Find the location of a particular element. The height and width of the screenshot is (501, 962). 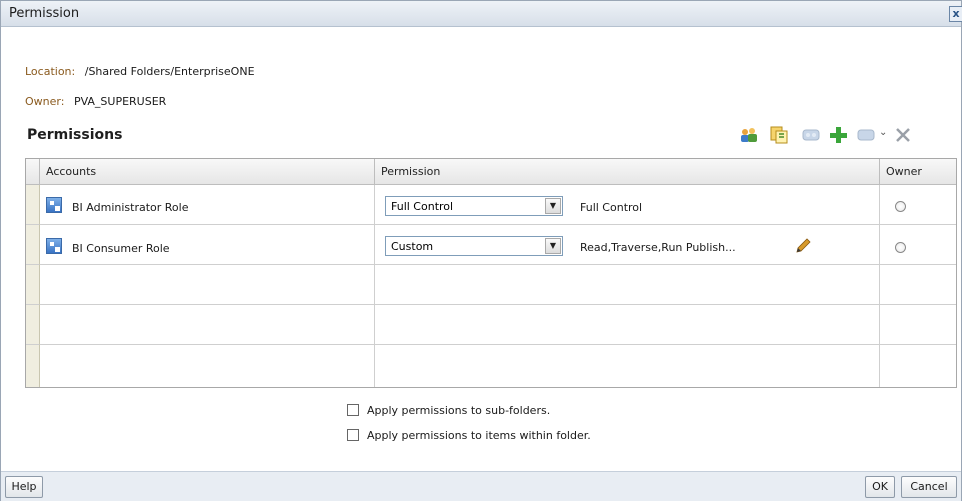

delete-icon is located at coordinates (903, 135).